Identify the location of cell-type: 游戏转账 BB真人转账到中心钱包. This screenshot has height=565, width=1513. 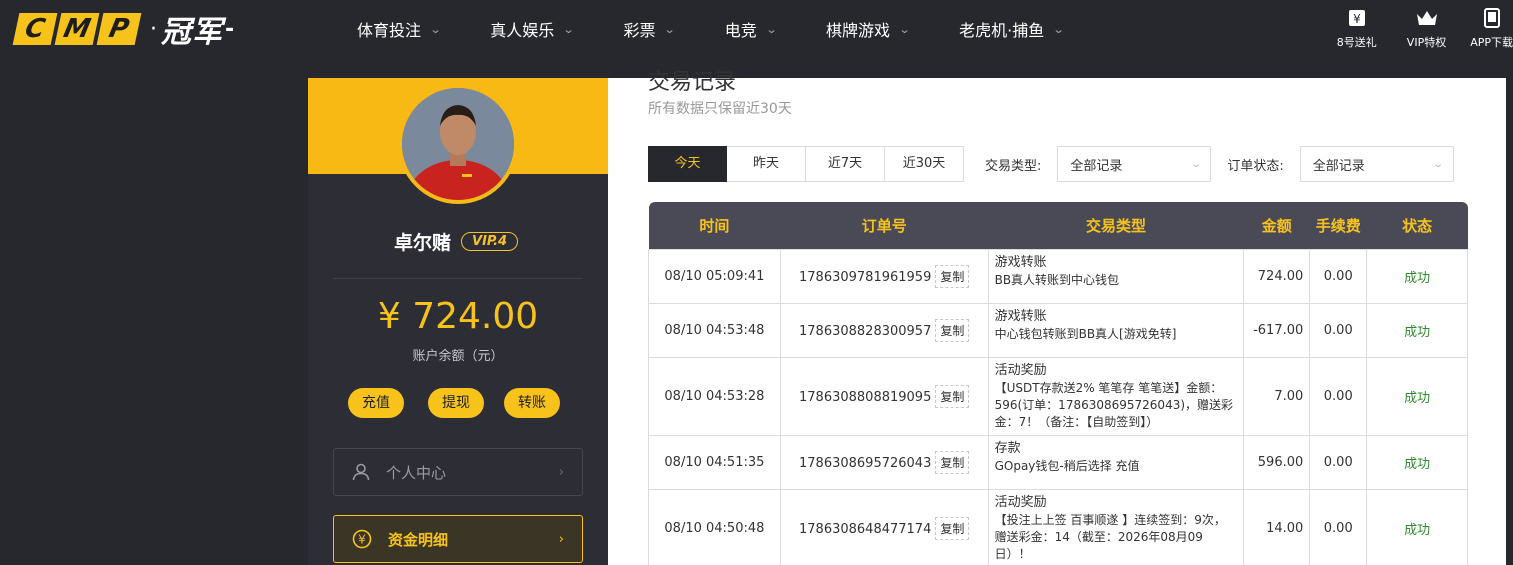
(1116, 276).